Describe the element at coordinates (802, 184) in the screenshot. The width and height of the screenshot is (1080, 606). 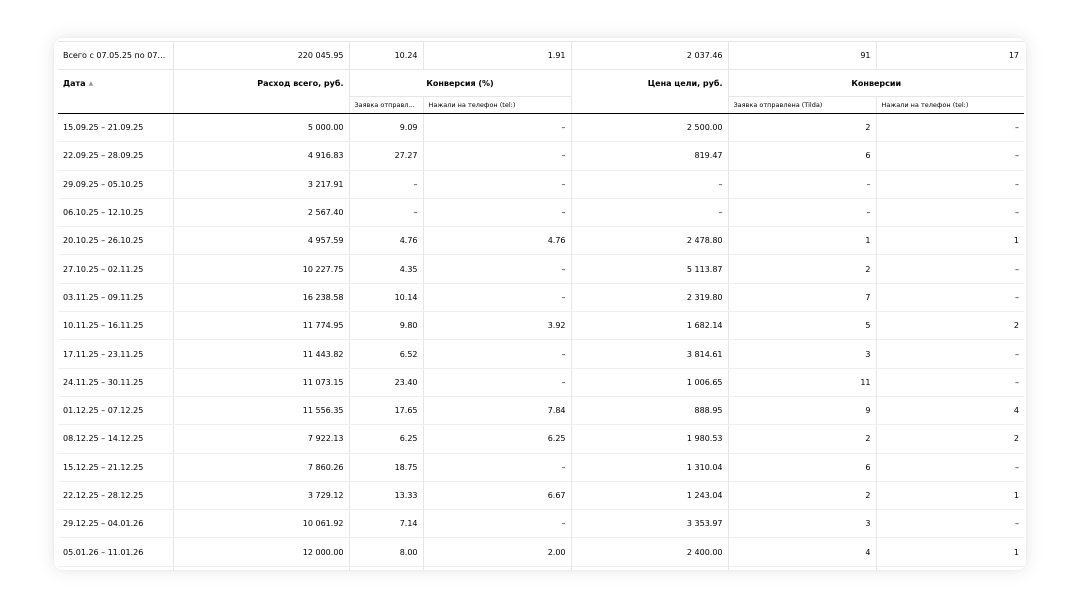
I see `cell-cnt-form: –` at that location.